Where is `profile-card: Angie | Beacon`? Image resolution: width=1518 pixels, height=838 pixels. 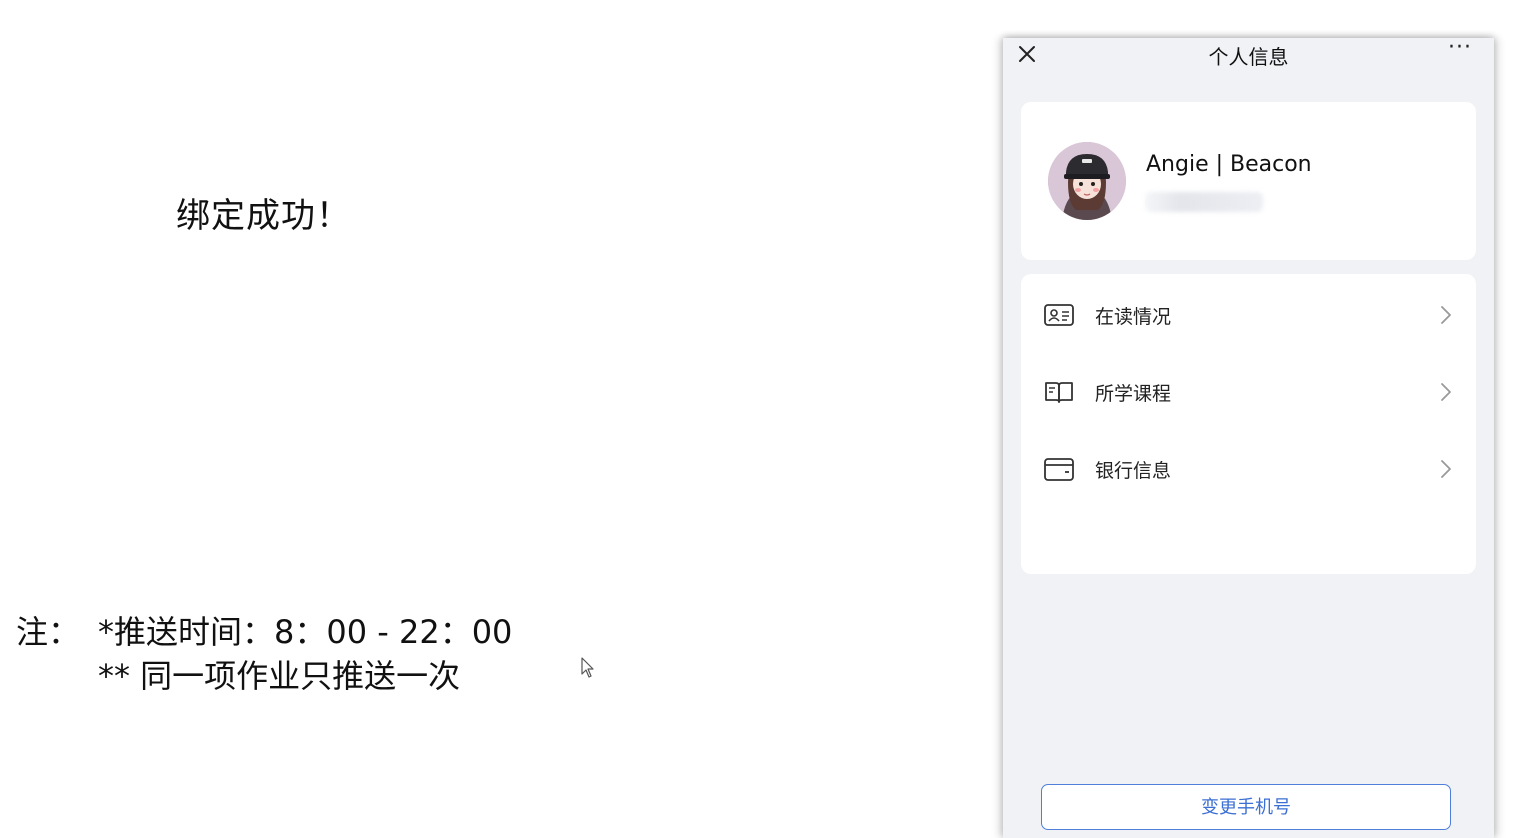 profile-card: Angie | Beacon is located at coordinates (1248, 181).